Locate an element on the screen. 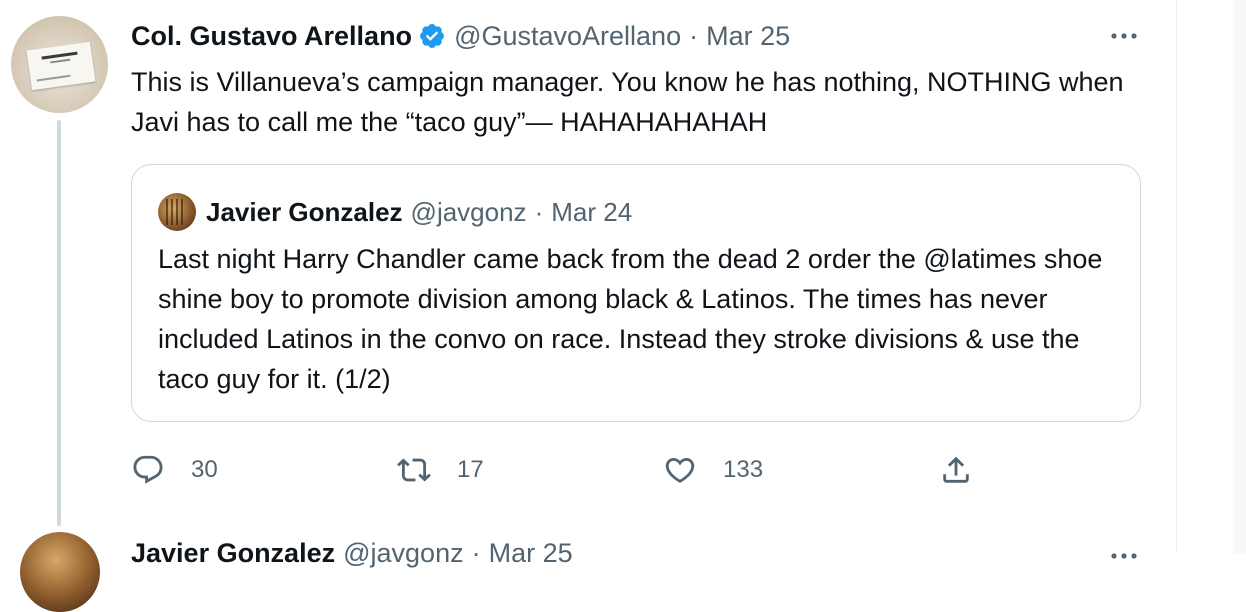  like-button: 133 is located at coordinates (713, 470).